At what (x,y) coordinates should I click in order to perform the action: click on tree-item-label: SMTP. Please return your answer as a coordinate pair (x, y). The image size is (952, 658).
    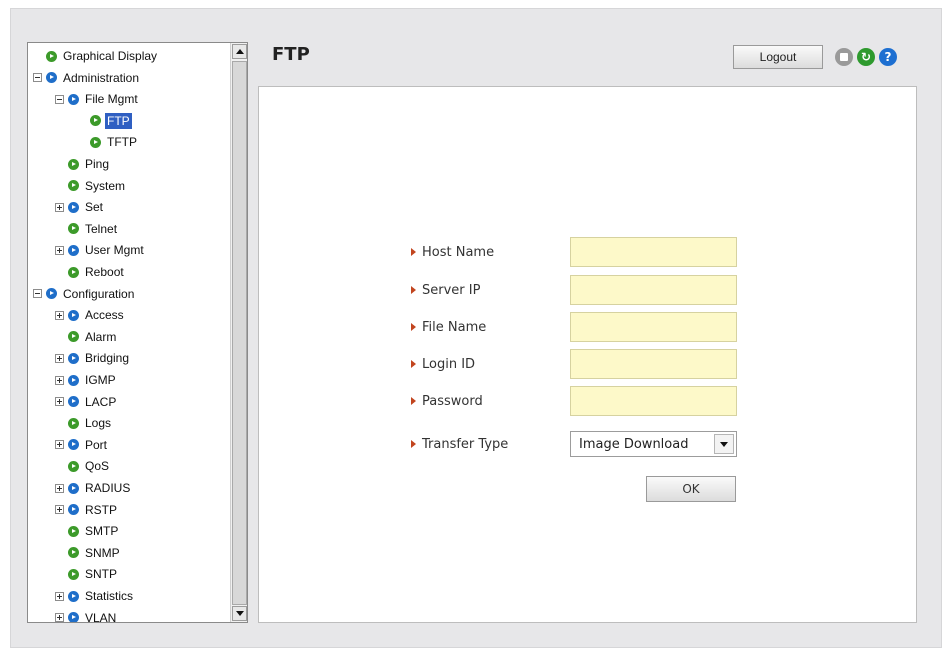
    Looking at the image, I should click on (102, 531).